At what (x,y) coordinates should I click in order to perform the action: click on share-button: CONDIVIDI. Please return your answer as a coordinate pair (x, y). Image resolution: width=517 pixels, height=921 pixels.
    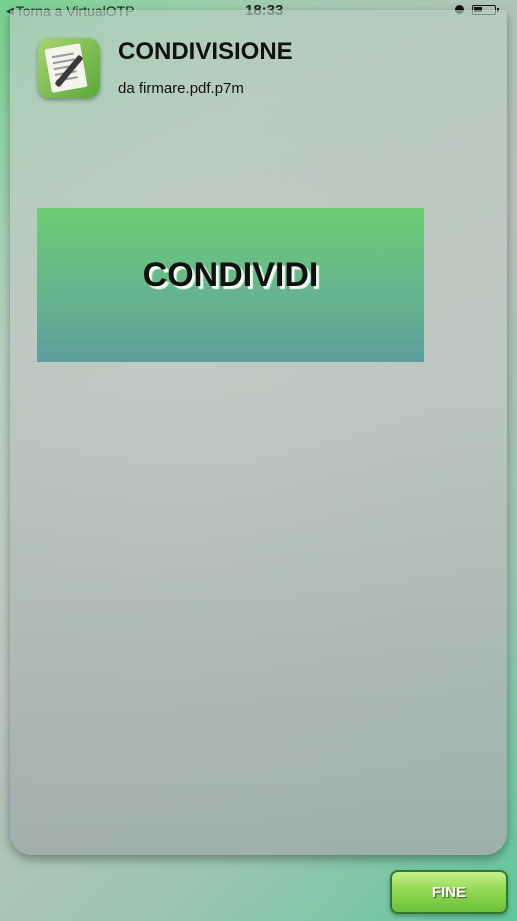
    Looking at the image, I should click on (230, 285).